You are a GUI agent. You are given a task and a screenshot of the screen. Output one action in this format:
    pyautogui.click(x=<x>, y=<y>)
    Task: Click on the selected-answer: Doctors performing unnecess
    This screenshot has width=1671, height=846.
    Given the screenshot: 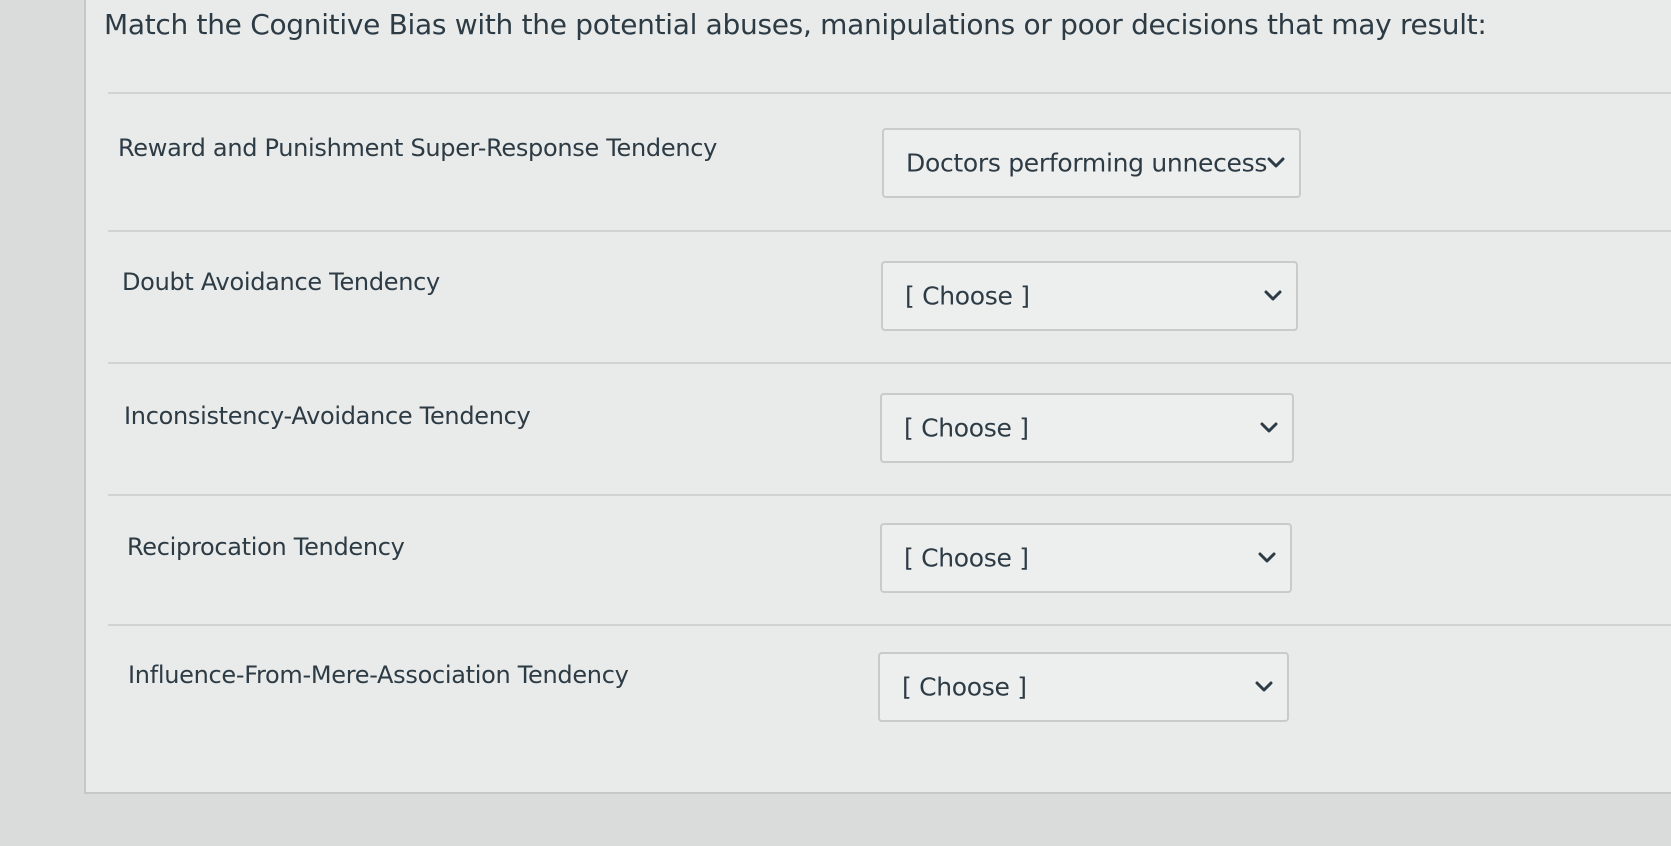 What is the action you would take?
    pyautogui.click(x=1087, y=163)
    